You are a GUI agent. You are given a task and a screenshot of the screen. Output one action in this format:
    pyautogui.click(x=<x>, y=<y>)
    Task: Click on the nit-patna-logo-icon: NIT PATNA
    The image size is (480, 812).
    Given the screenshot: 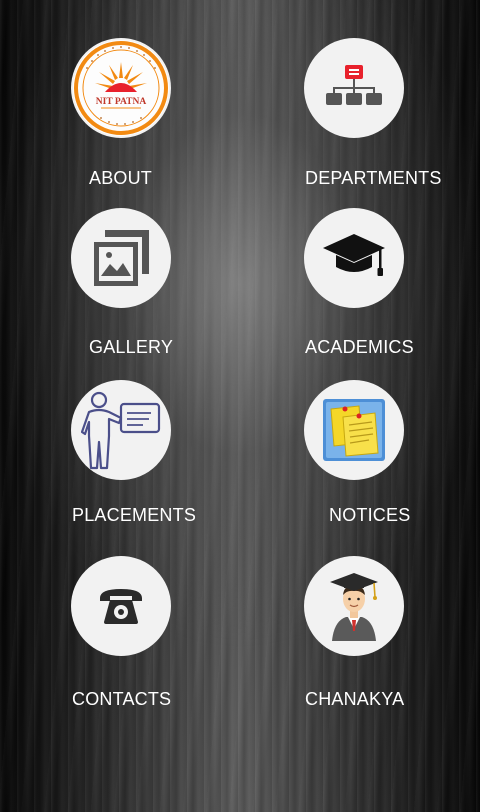 What is the action you would take?
    pyautogui.click(x=121, y=88)
    